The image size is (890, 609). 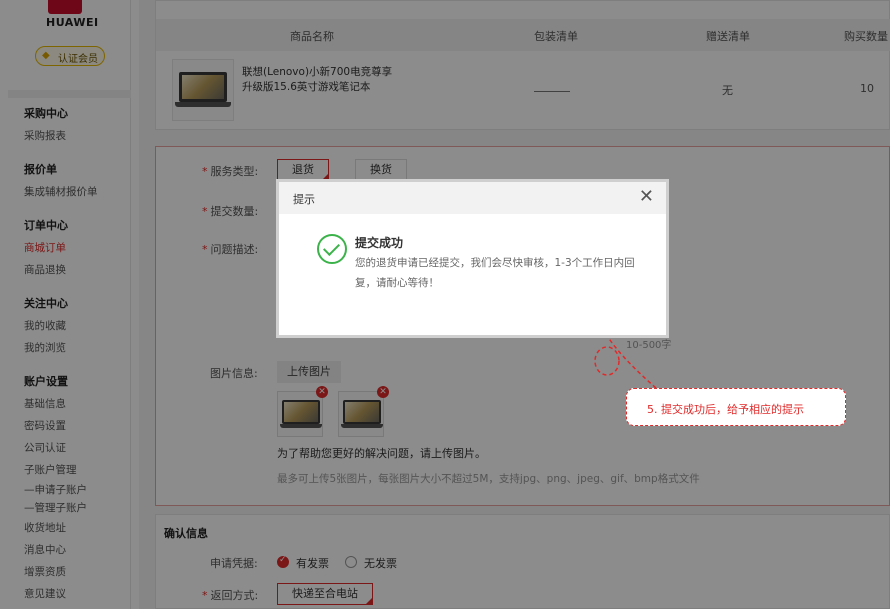 I want to click on success-title: 提交成功, so click(x=379, y=243).